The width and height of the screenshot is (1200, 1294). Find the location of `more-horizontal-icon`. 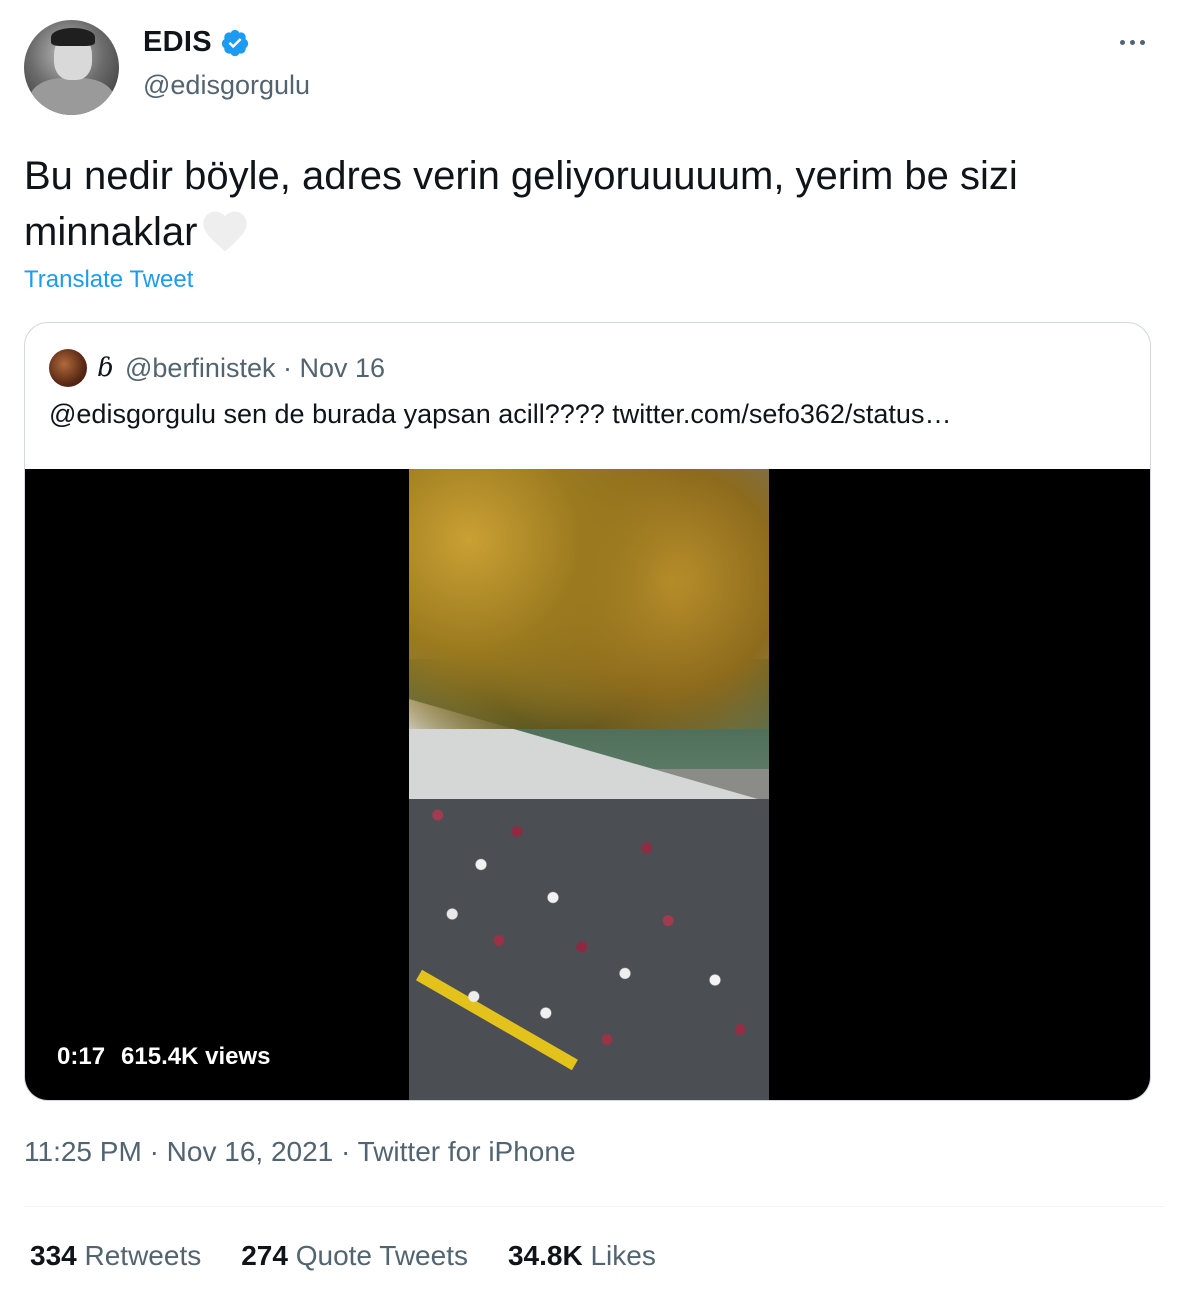

more-horizontal-icon is located at coordinates (1132, 42).